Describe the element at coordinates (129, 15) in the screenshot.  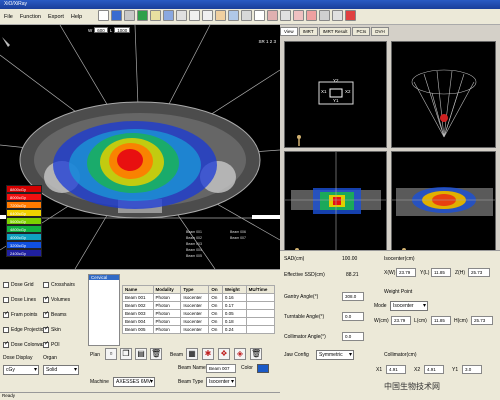
I see `print-icon` at that location.